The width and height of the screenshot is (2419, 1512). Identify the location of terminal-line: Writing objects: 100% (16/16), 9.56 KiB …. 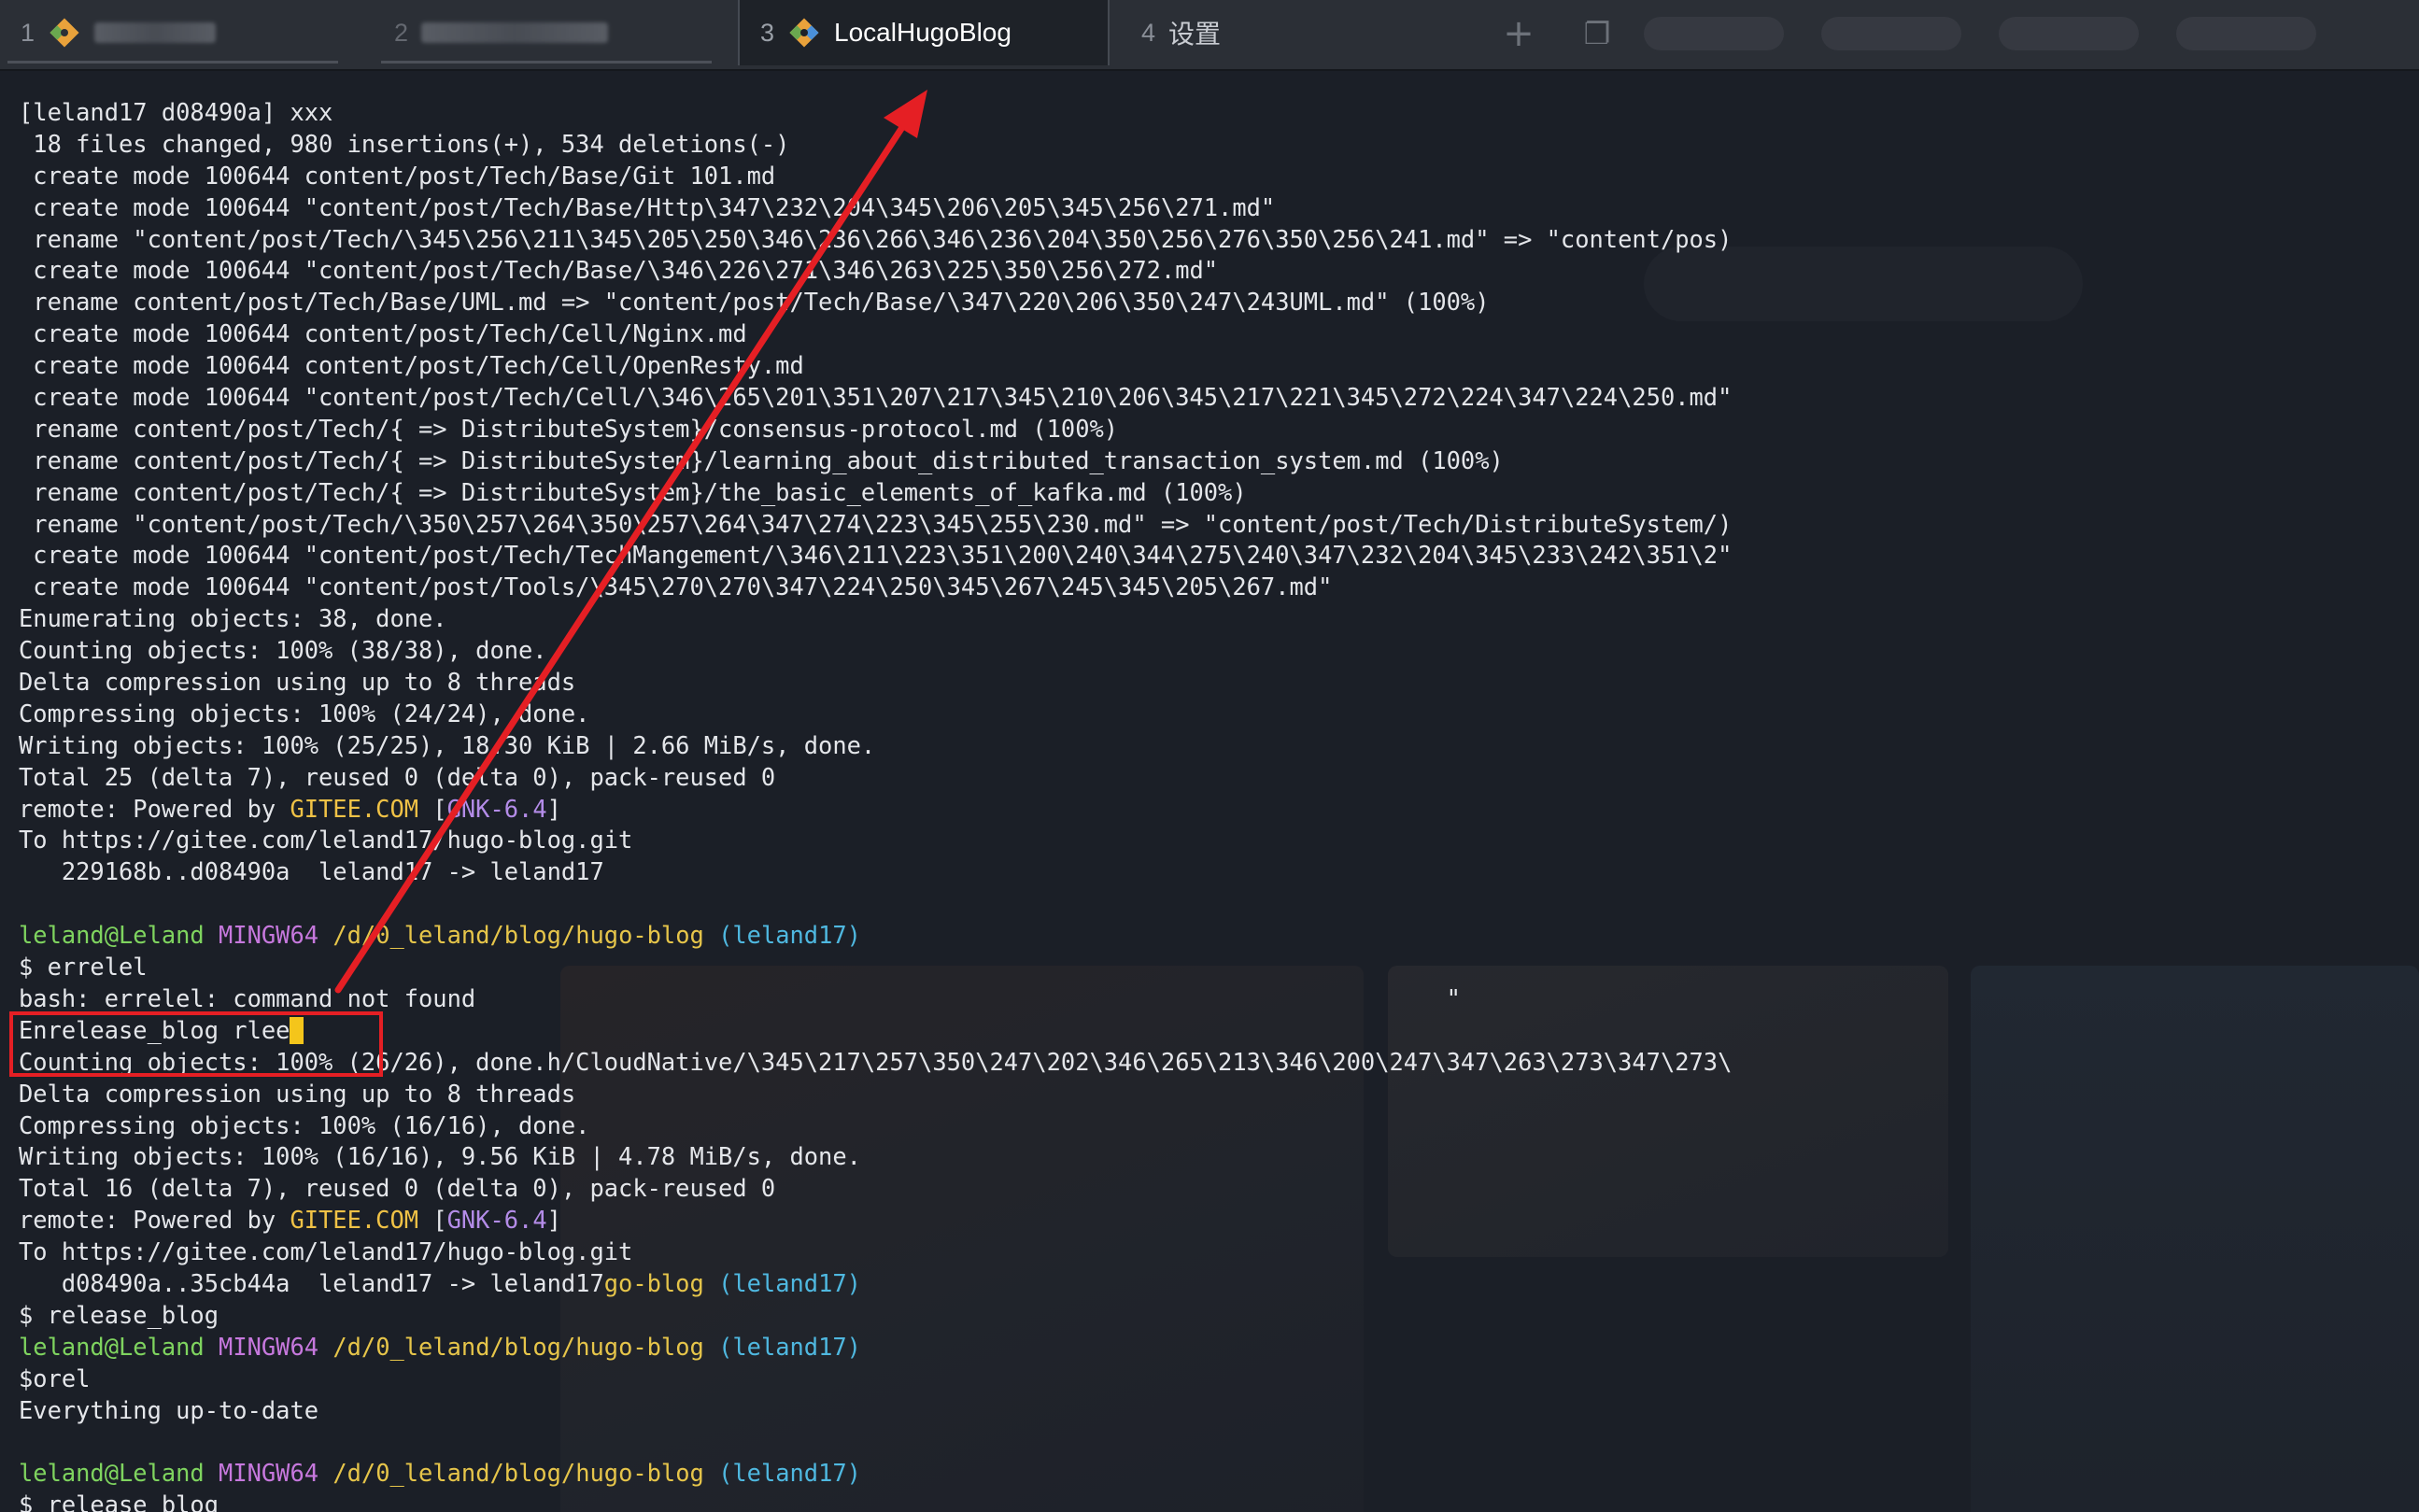
(1219, 1157).